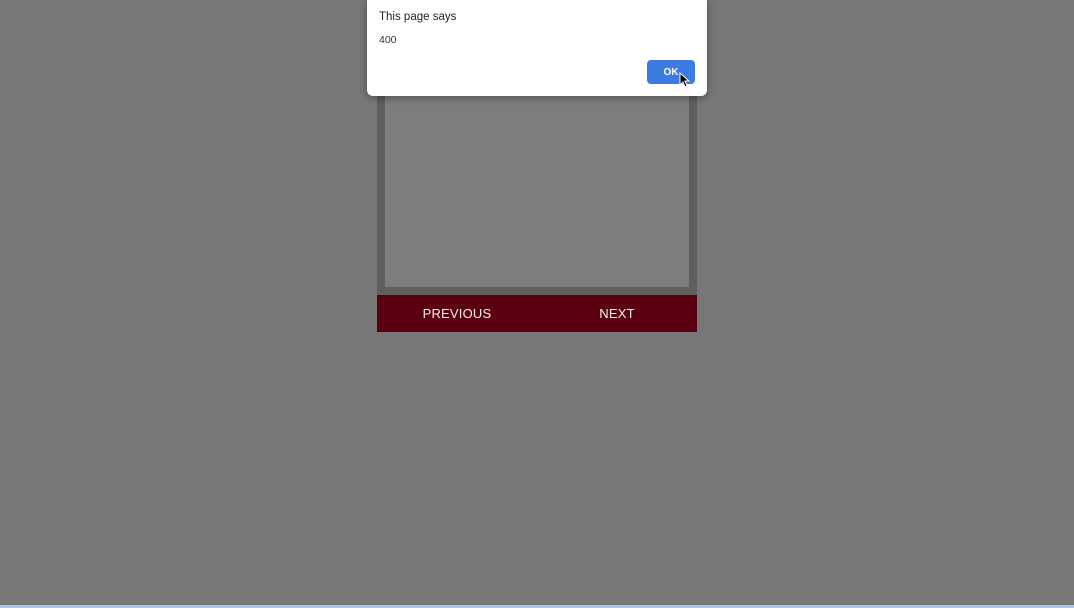 This screenshot has width=1074, height=608. I want to click on dialog-title: This page says, so click(418, 17).